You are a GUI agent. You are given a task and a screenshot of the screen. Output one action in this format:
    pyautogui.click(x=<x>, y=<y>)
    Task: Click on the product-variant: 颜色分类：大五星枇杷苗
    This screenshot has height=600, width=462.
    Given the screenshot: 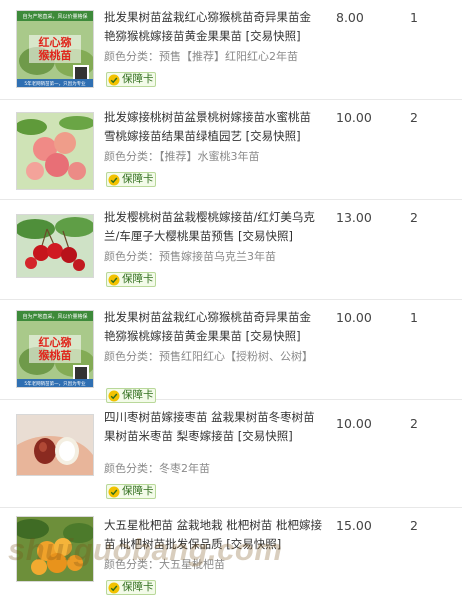 What is the action you would take?
    pyautogui.click(x=164, y=564)
    